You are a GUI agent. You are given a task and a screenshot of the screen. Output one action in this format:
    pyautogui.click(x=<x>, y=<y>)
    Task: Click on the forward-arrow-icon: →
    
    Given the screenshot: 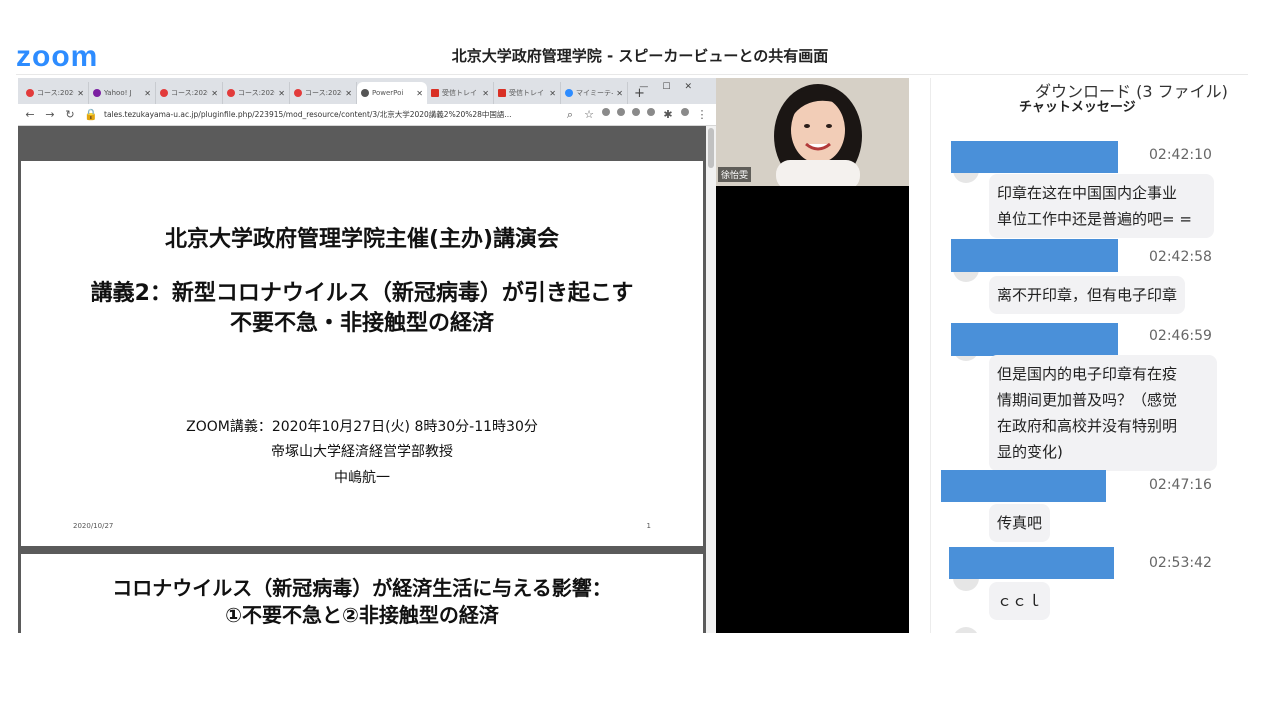 What is the action you would take?
    pyautogui.click(x=50, y=114)
    